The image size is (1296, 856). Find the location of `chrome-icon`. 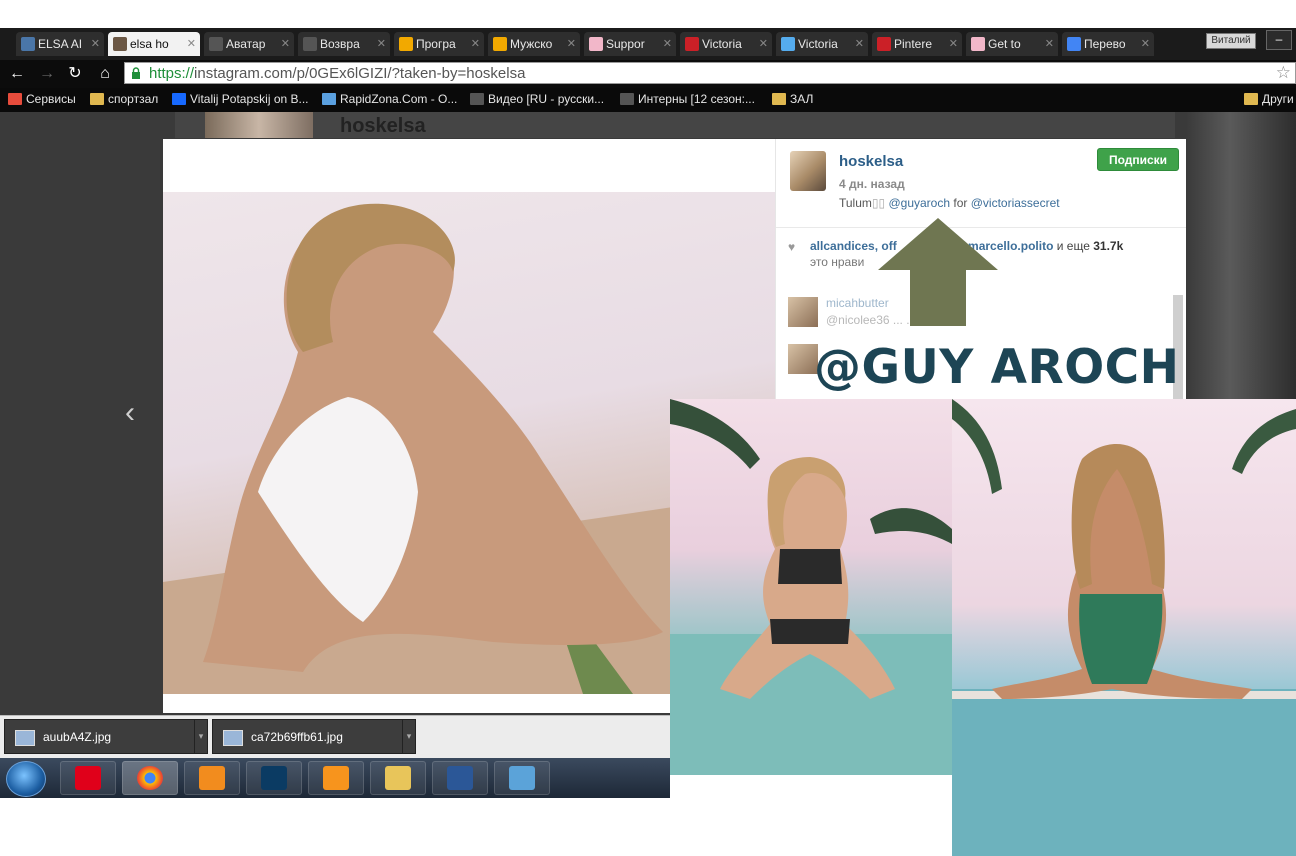

chrome-icon is located at coordinates (150, 778).